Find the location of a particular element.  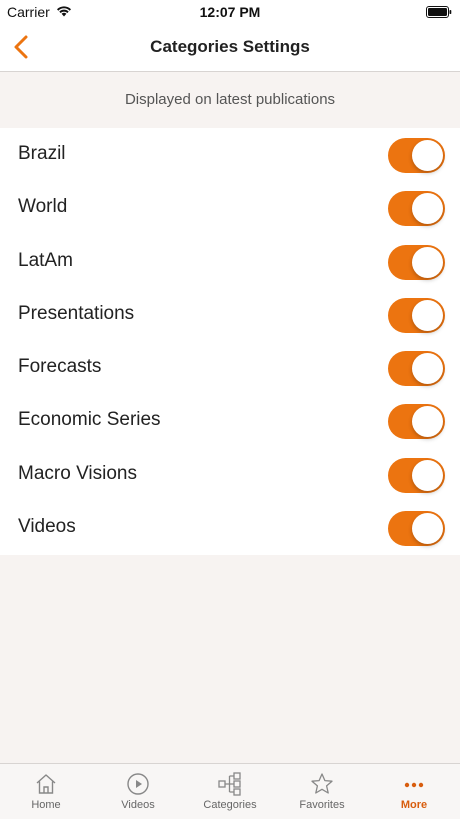

category-row-macro-visions: Macro Visions is located at coordinates (230, 474).